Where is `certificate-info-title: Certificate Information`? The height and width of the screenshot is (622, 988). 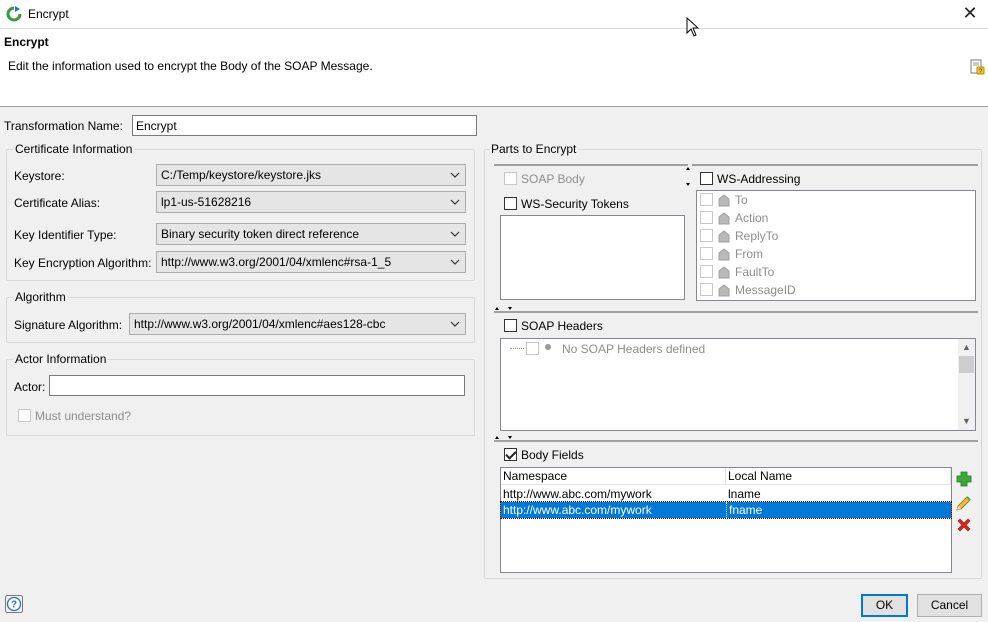 certificate-info-title: Certificate Information is located at coordinates (74, 149).